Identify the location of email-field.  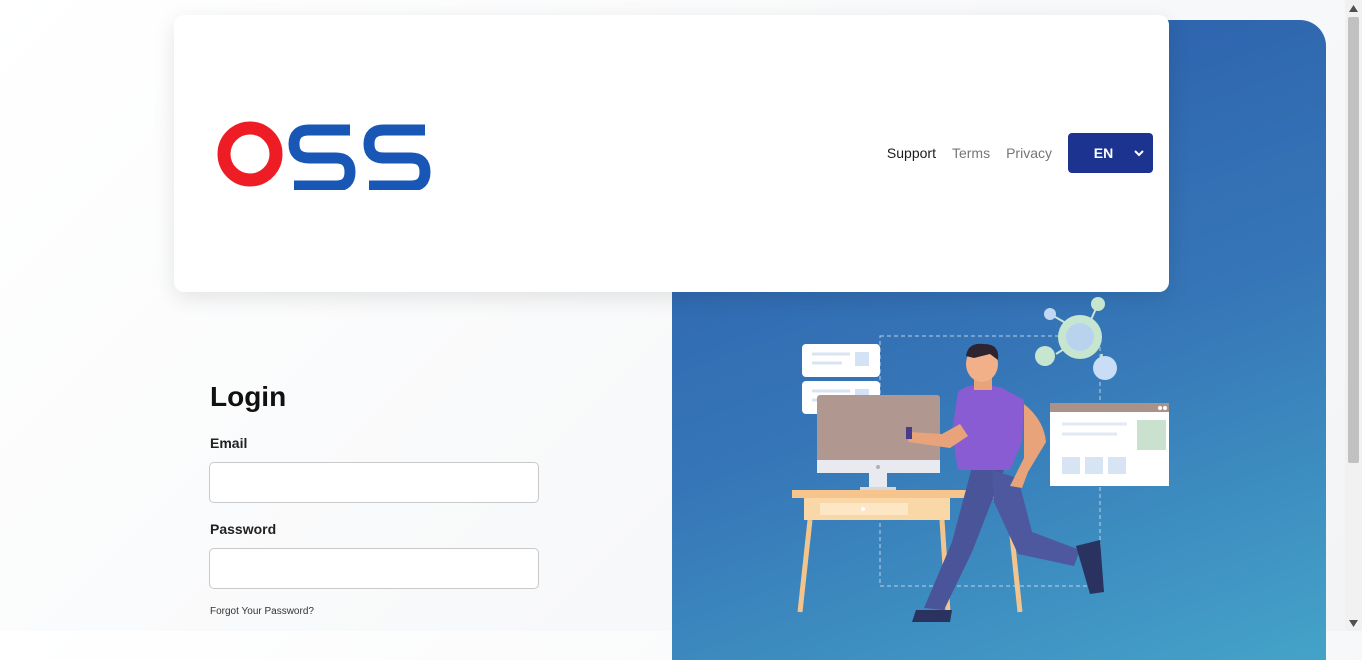
(374, 482).